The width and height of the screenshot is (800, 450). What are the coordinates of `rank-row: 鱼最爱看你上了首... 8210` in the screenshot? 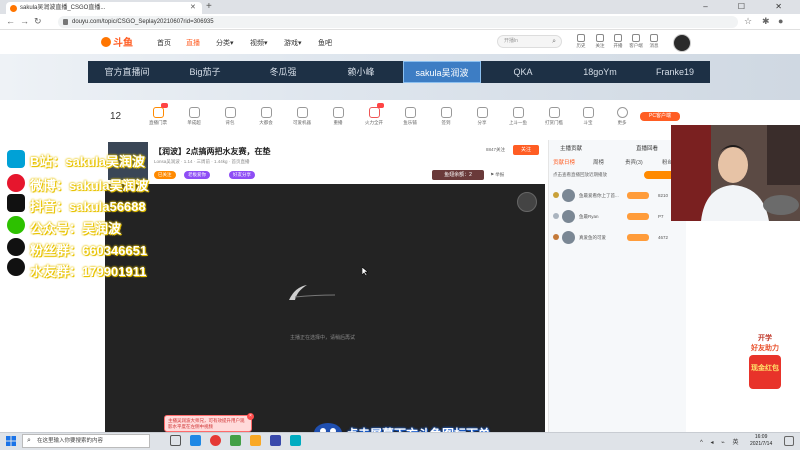 It's located at (618, 196).